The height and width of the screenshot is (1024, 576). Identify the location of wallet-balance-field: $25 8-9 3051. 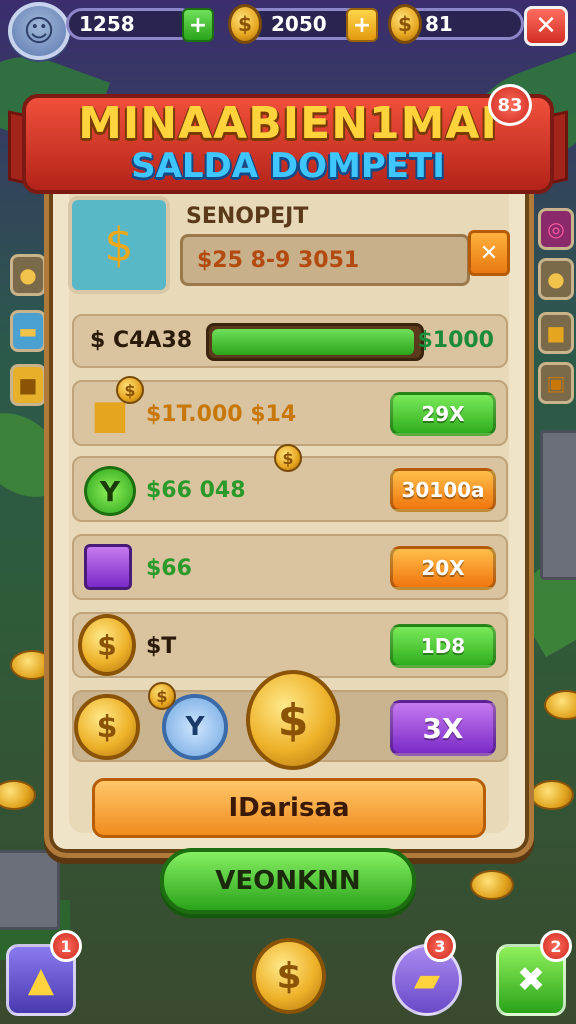
(325, 260).